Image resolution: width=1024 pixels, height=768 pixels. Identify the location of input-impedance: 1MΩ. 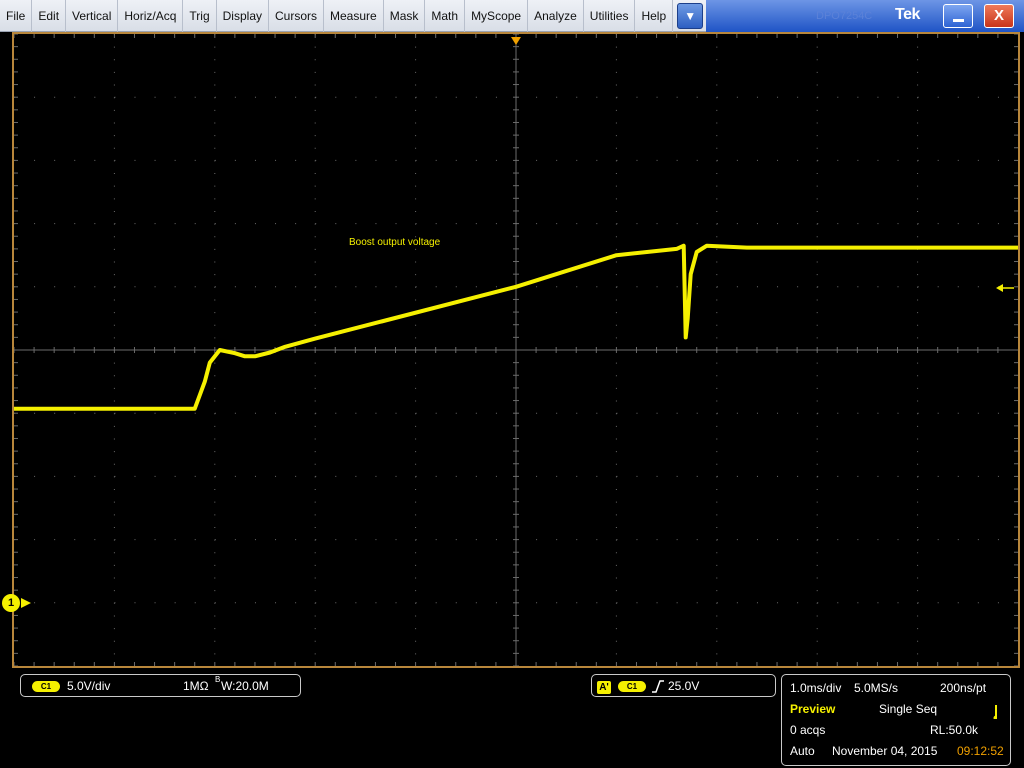
(196, 686).